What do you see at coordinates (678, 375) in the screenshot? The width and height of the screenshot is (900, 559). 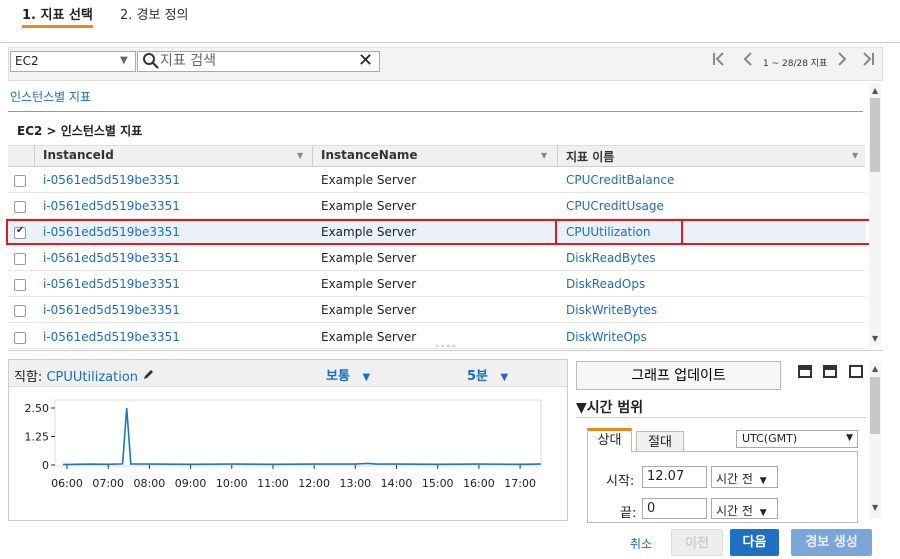 I see `update-graph-button: 그래프 업데이트` at bounding box center [678, 375].